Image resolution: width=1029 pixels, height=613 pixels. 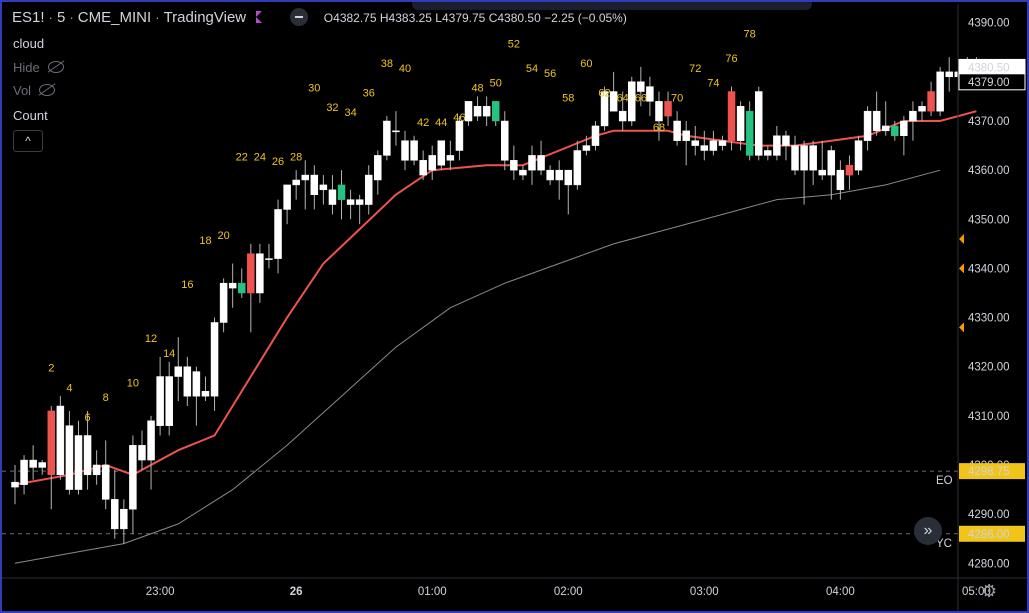 I want to click on flag-icon, so click(x=259, y=17).